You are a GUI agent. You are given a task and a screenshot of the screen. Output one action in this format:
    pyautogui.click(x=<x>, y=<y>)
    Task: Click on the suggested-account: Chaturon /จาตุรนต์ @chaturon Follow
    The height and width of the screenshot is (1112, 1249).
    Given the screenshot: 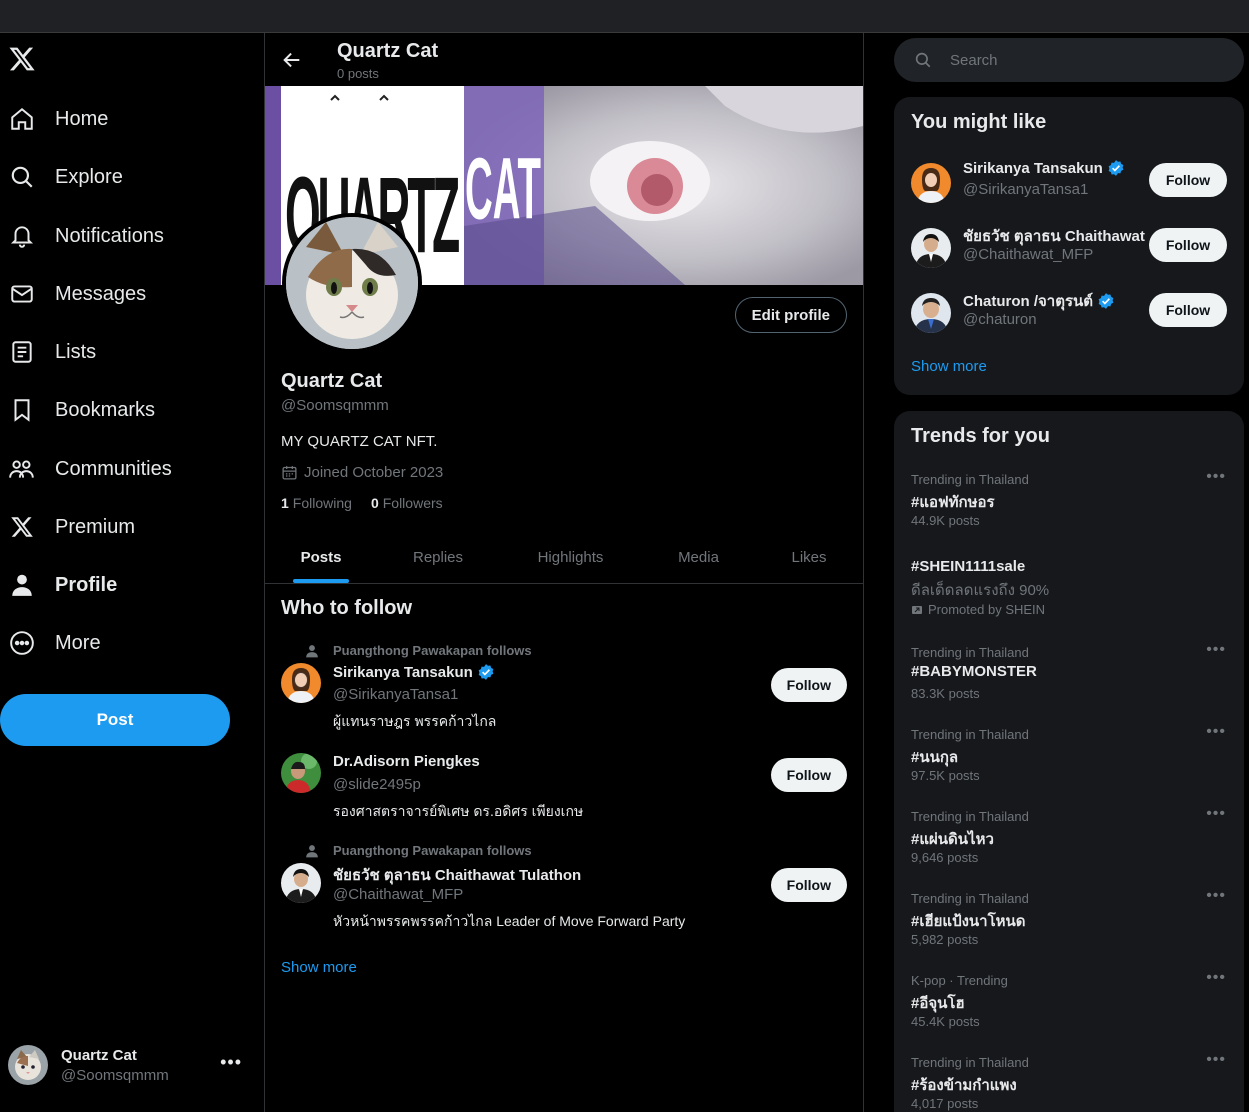 What is the action you would take?
    pyautogui.click(x=1069, y=315)
    